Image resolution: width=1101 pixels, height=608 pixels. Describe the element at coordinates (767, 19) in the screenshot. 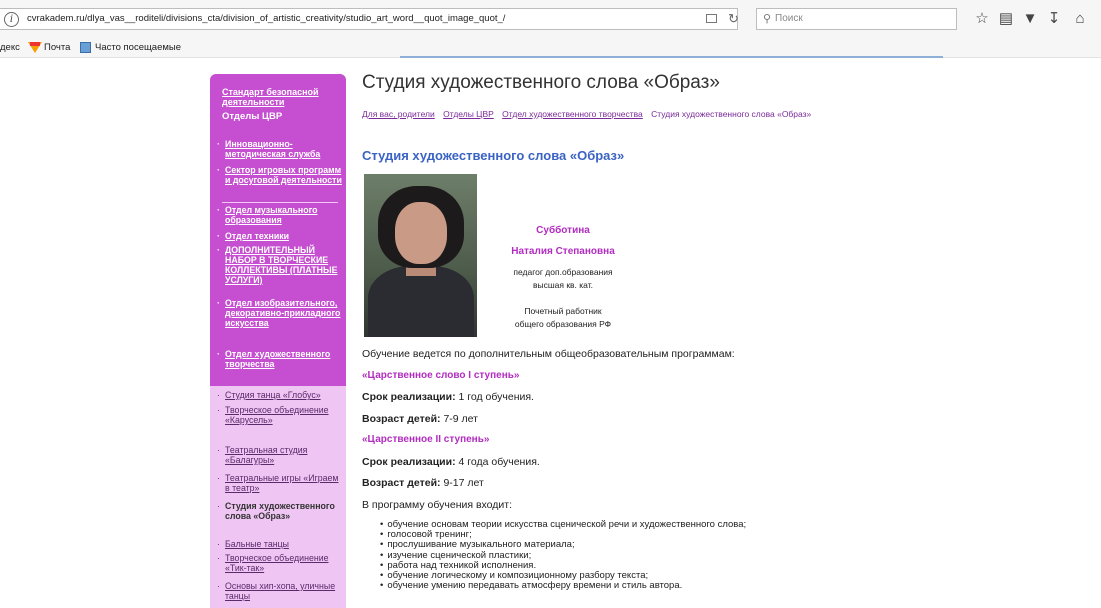

I see `search-icon: ⚲` at that location.